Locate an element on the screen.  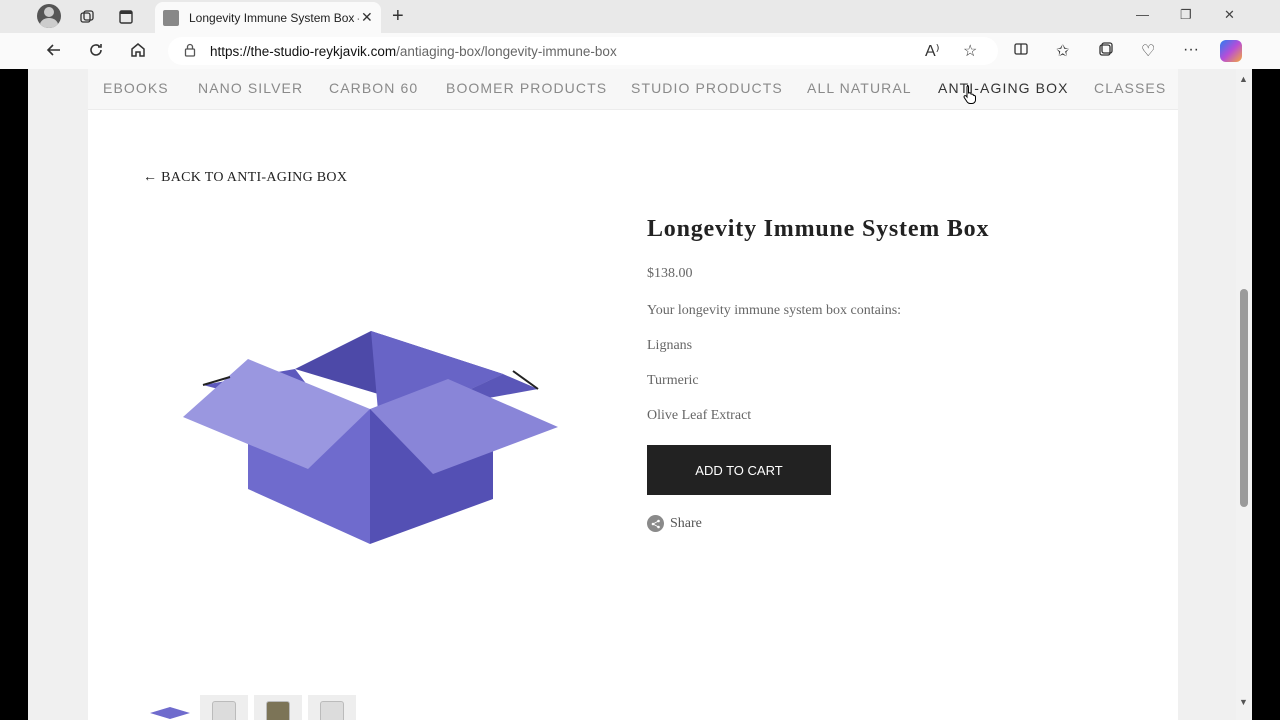
share-label: Share is located at coordinates (686, 523).